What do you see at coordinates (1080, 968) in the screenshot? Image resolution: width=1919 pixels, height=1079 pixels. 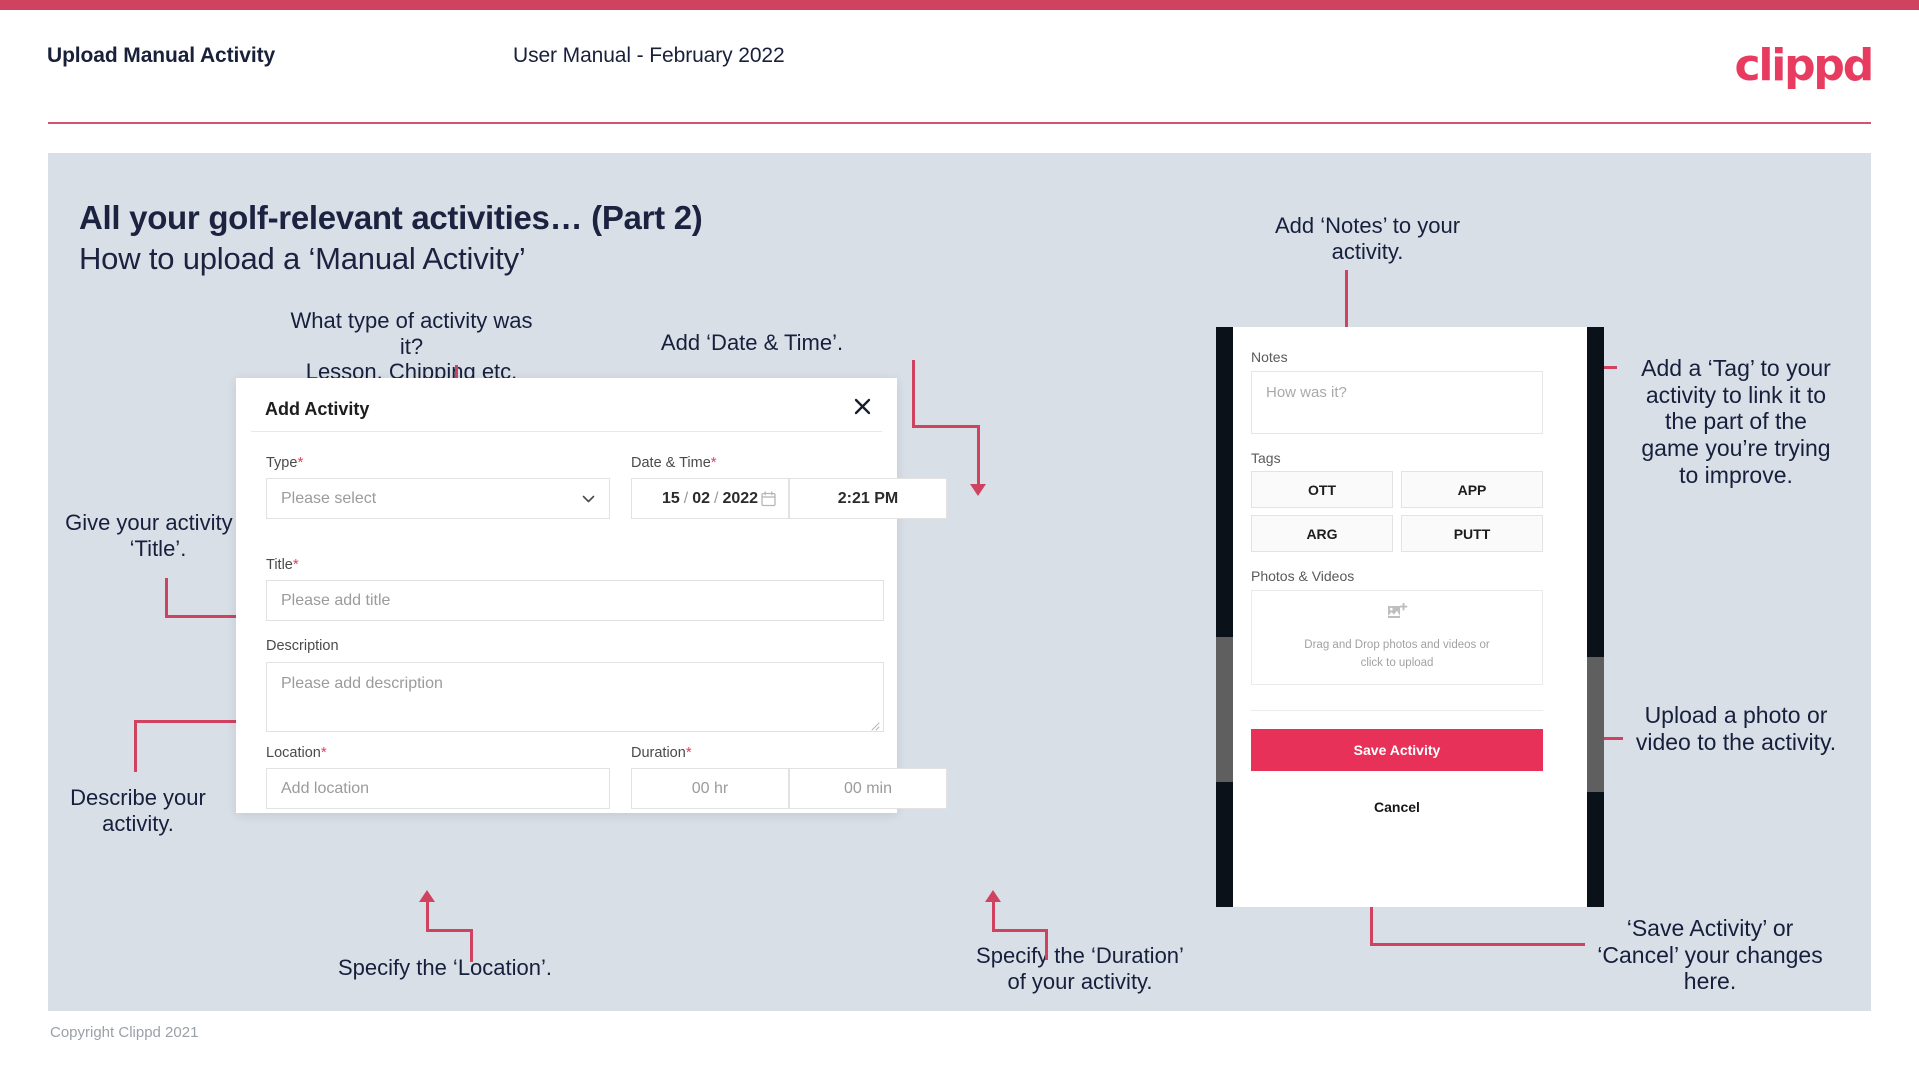 I see `annotation-duration: Specify the ‘Duration’ of your activity.` at bounding box center [1080, 968].